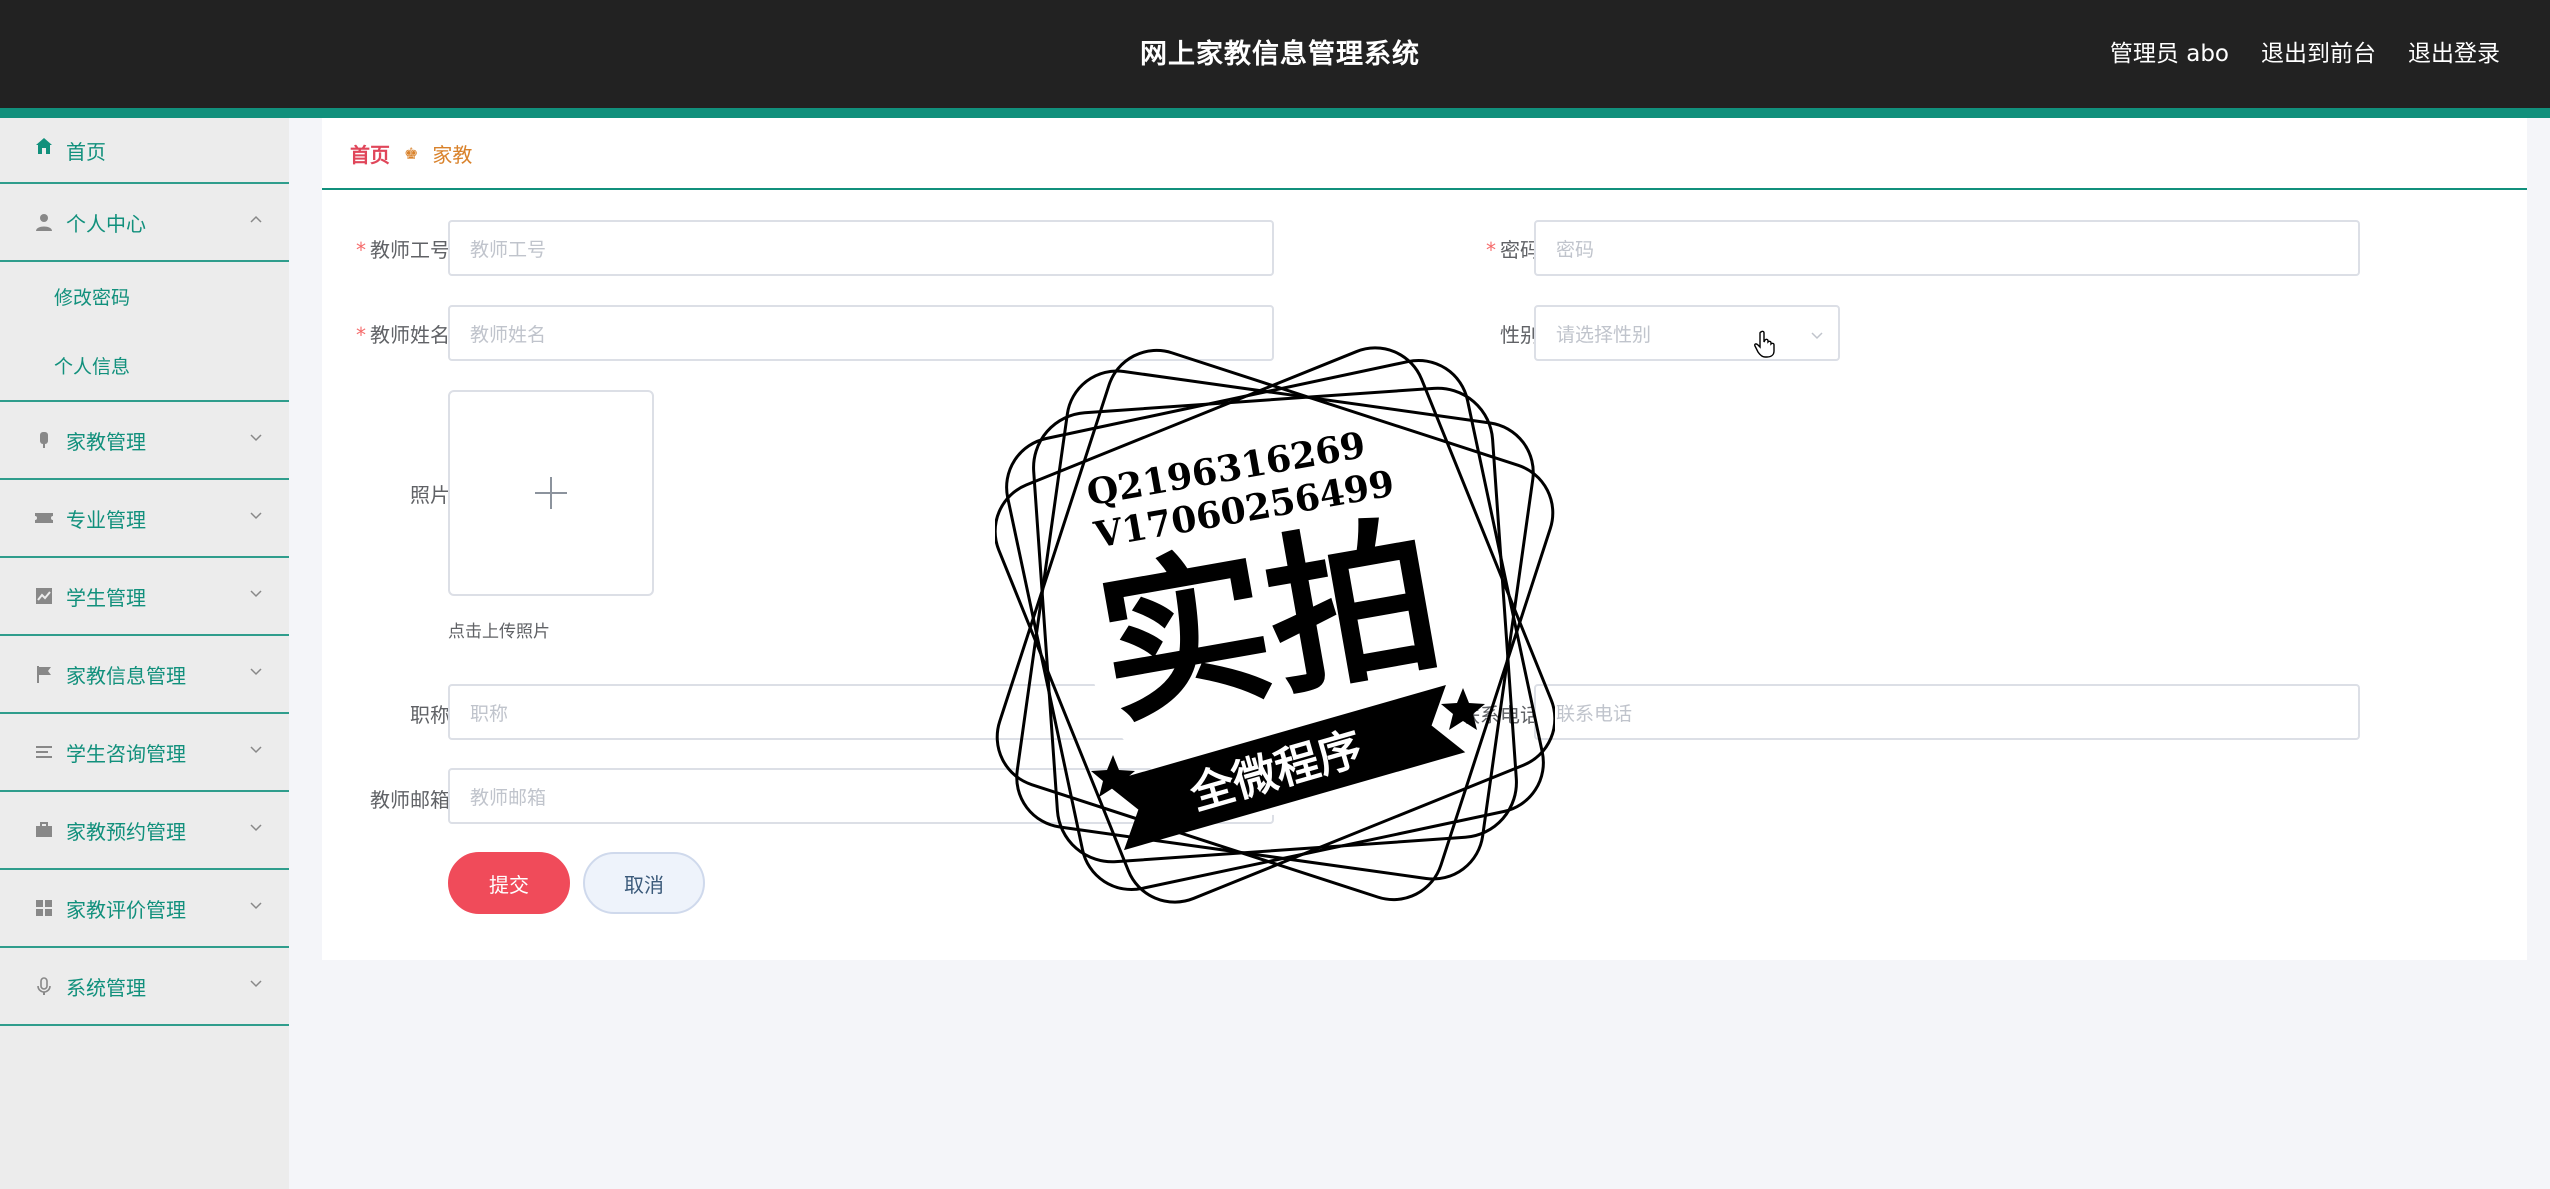 The width and height of the screenshot is (2550, 1189). What do you see at coordinates (106, 223) in the screenshot?
I see `sidebar-item-label: 个人中心` at bounding box center [106, 223].